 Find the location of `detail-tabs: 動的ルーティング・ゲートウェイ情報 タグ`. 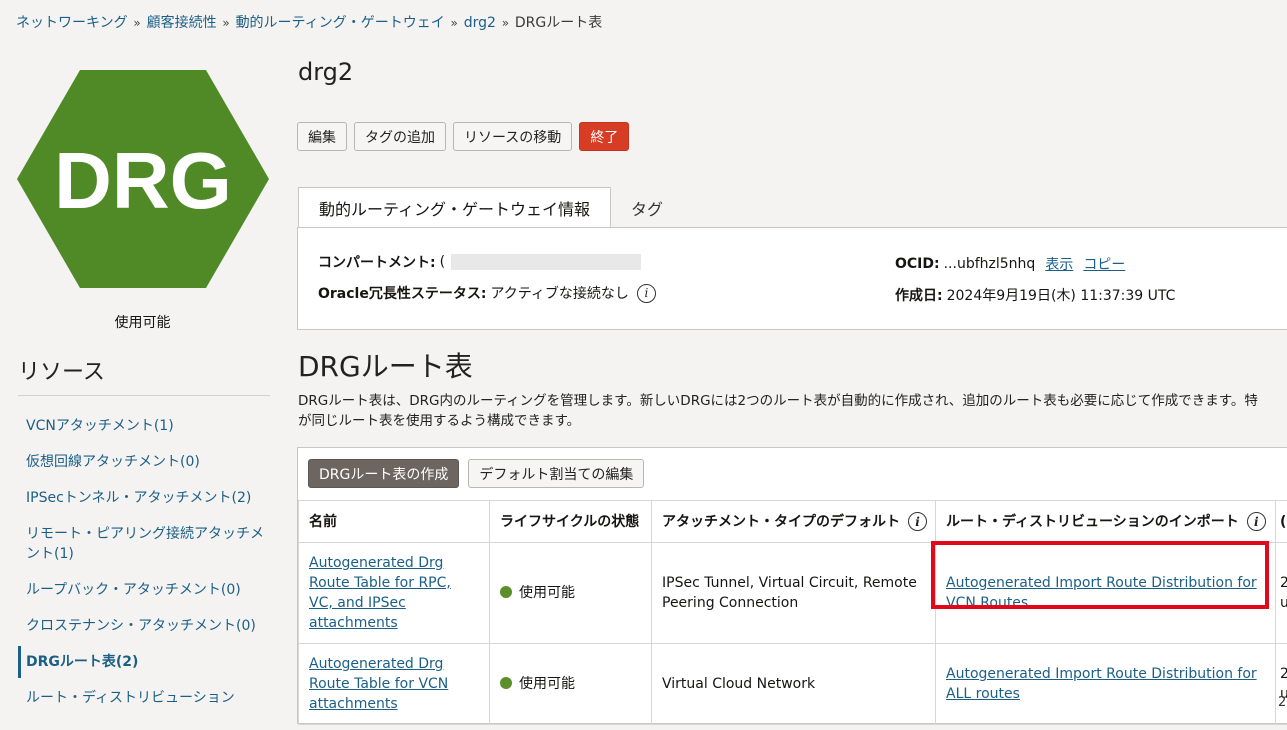

detail-tabs: 動的ルーティング・ゲートウェイ情報 タグ is located at coordinates (490, 207).